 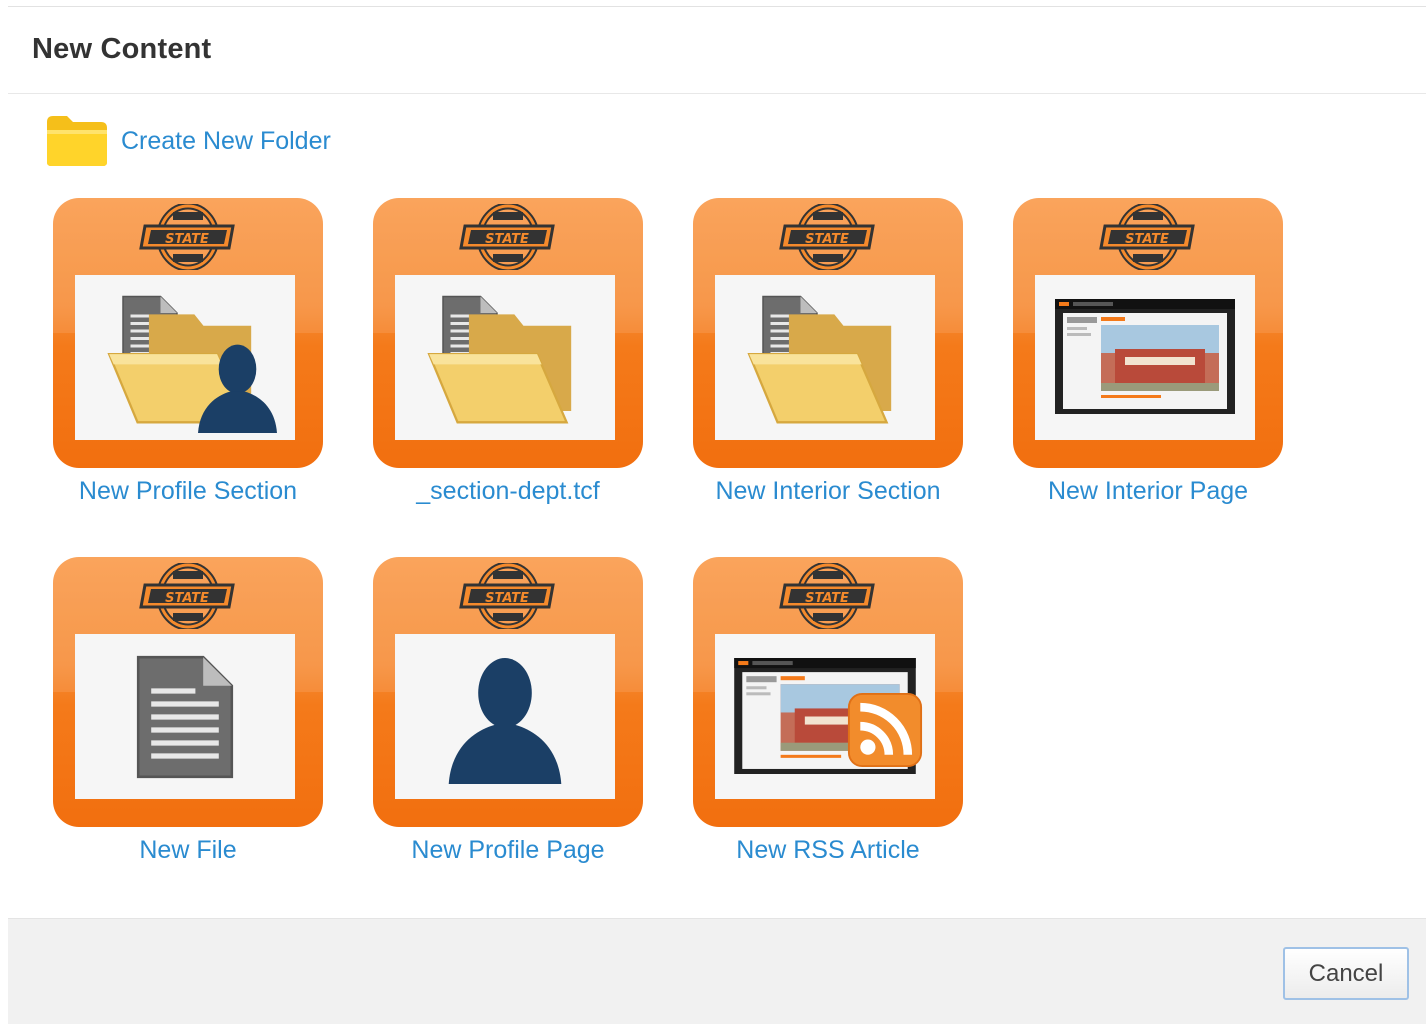 I want to click on tile-new-file: New File, so click(x=188, y=710).